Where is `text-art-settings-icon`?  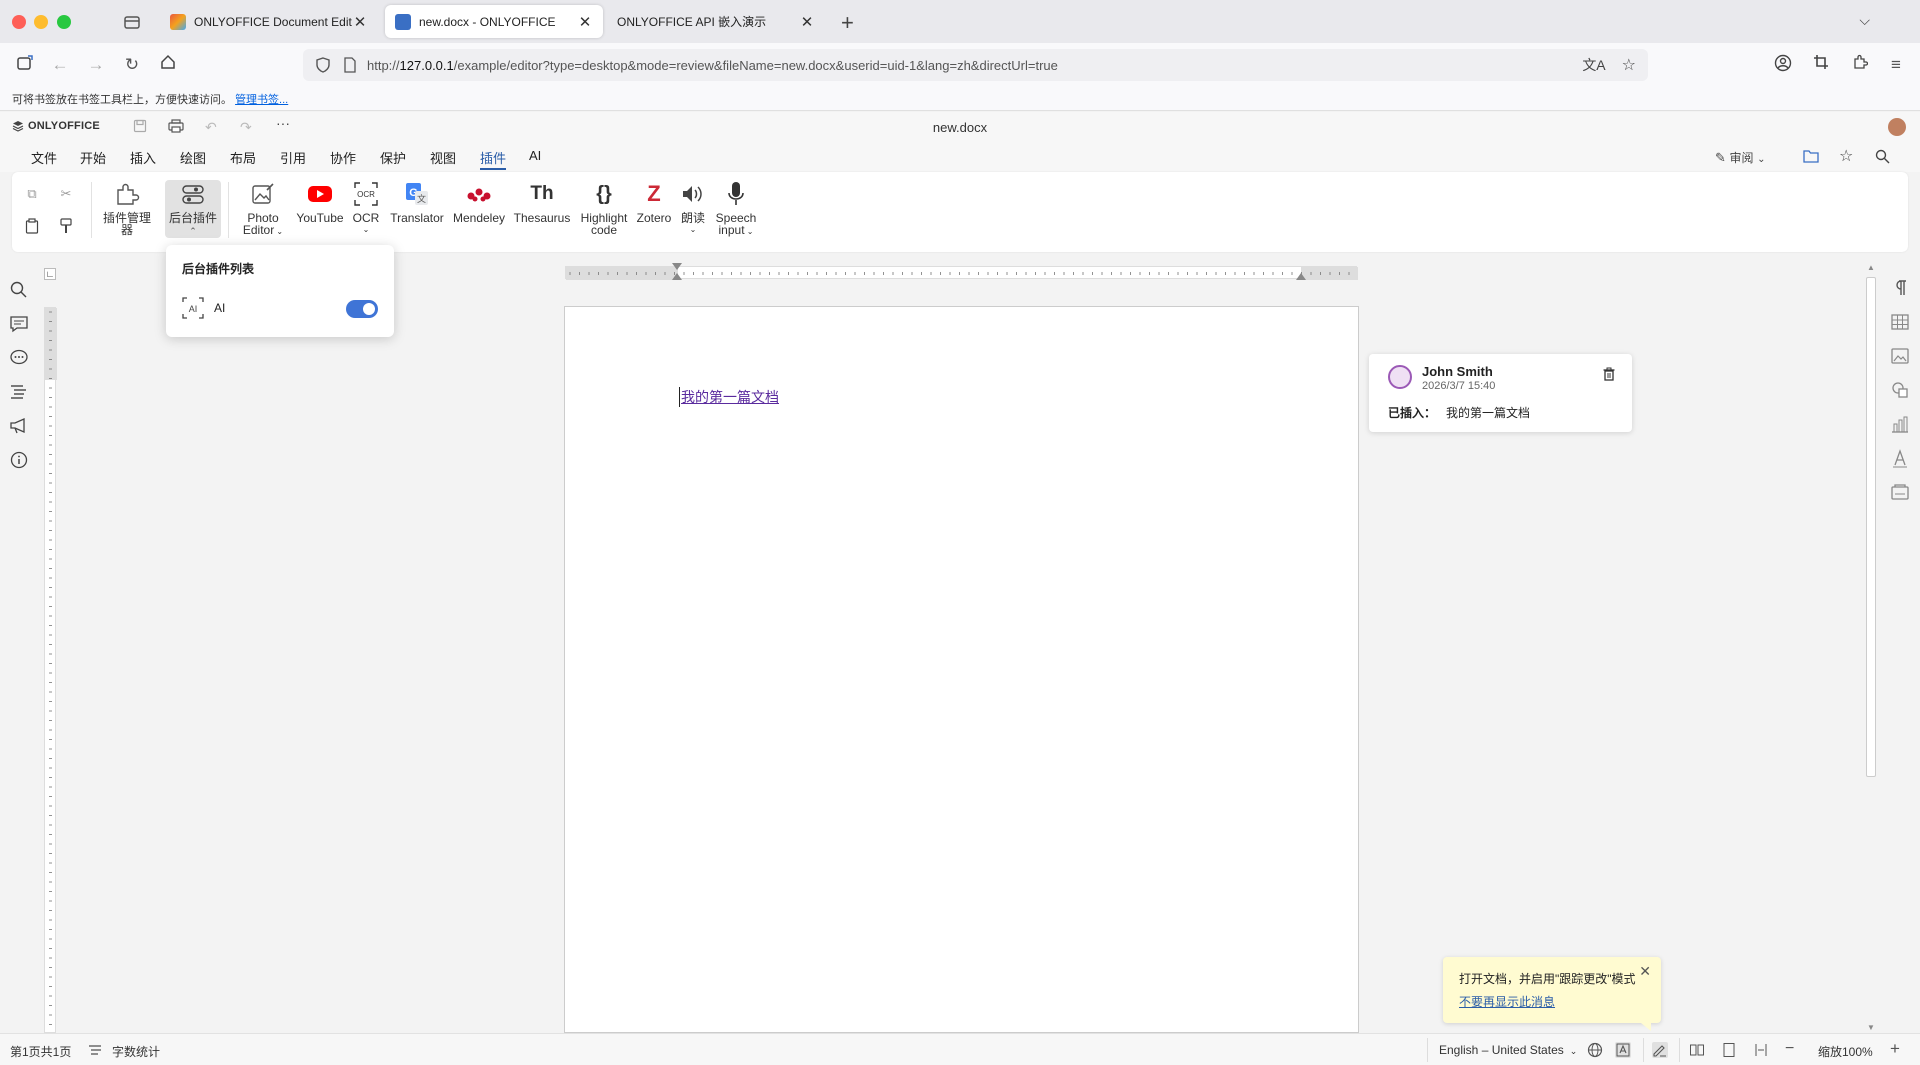 text-art-settings-icon is located at coordinates (1900, 458).